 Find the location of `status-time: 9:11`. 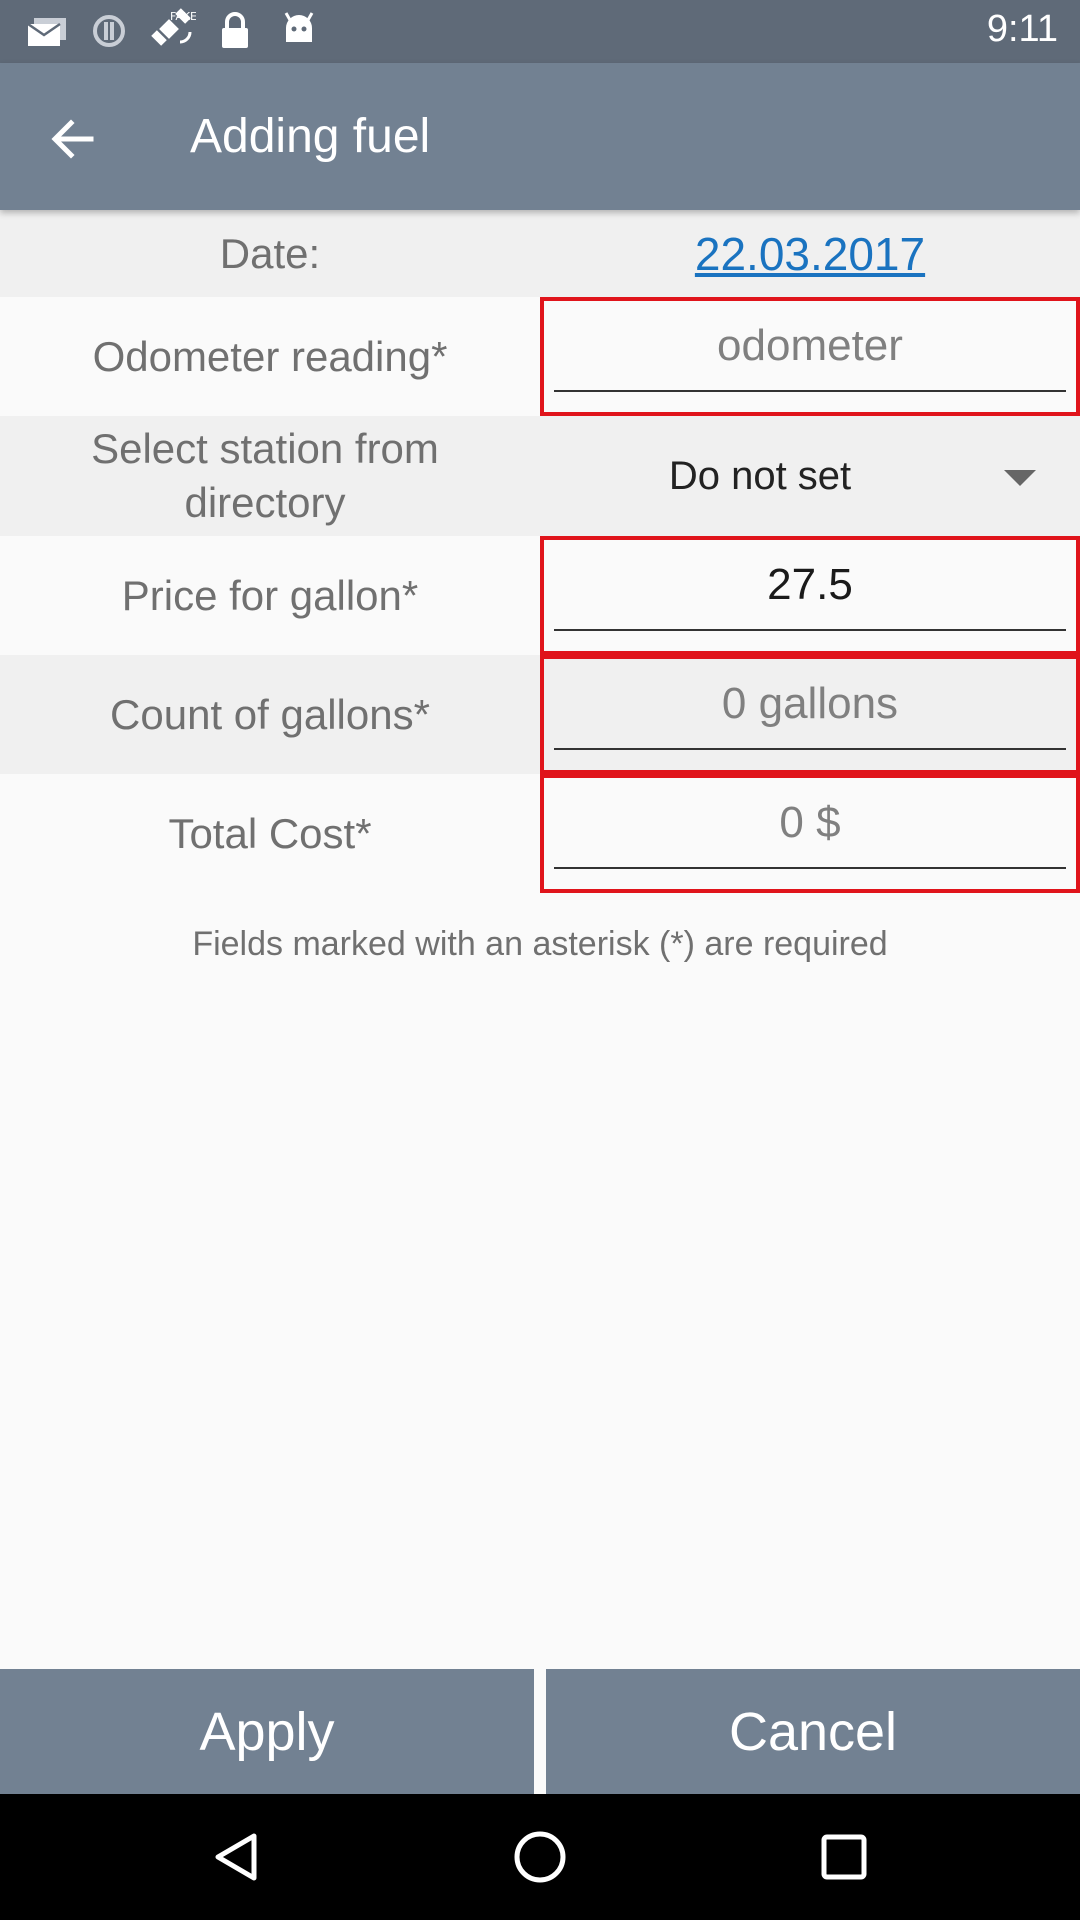

status-time: 9:11 is located at coordinates (1022, 29).